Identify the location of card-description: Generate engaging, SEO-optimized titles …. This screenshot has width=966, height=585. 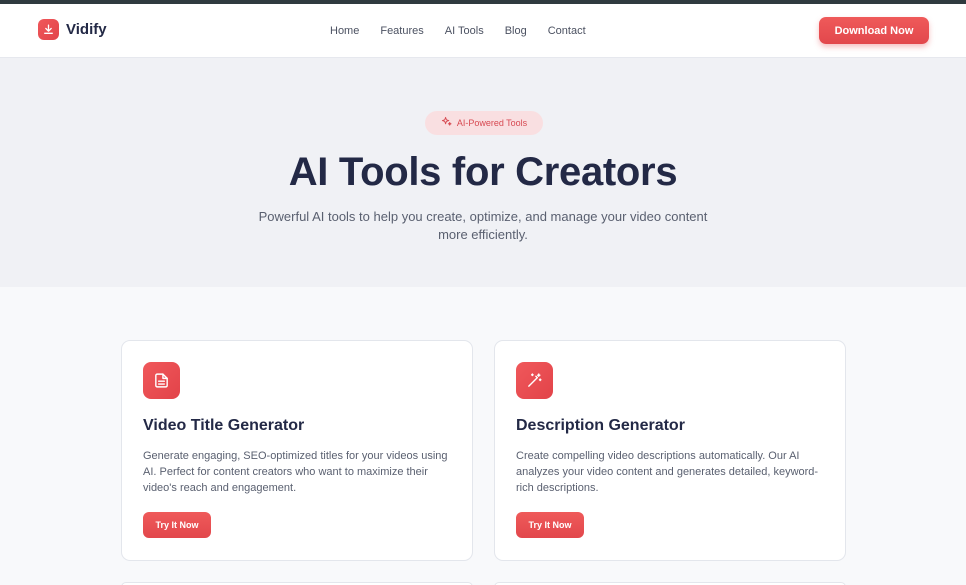
(295, 472).